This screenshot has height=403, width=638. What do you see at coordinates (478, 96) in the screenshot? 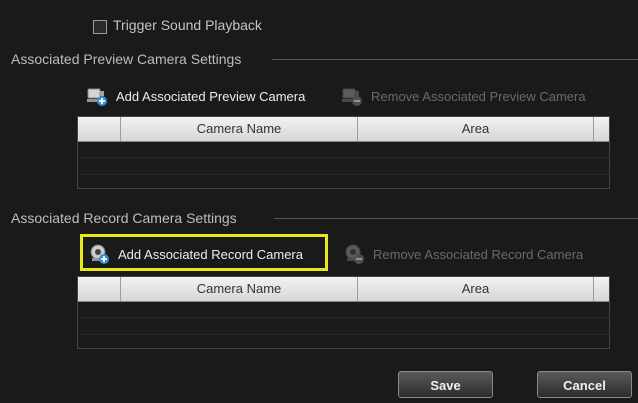
I see `remove-preview-camera-label: Remove Associated Preview Camera` at bounding box center [478, 96].